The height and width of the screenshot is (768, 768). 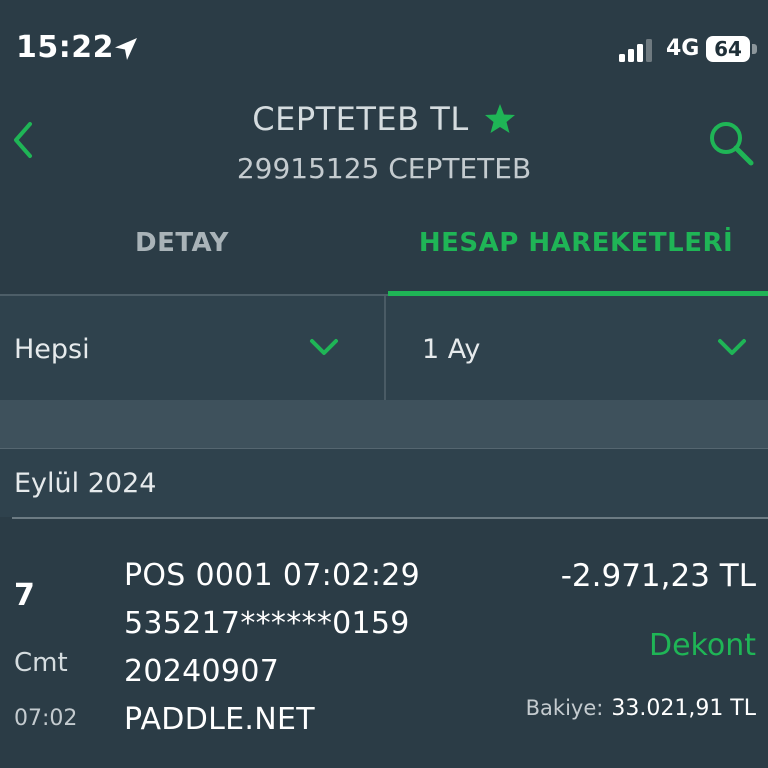 I want to click on filter-separator, so click(x=385, y=348).